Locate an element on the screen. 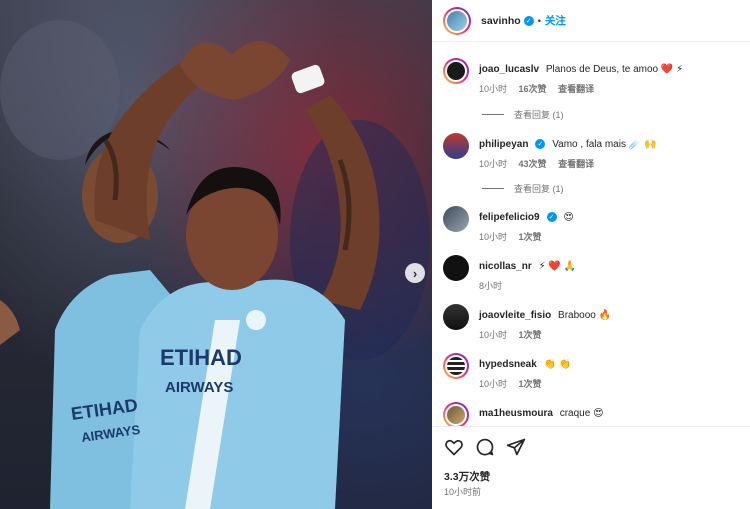 This screenshot has width=750, height=509. comment-text: Vamo , fala mais is located at coordinates (589, 144).